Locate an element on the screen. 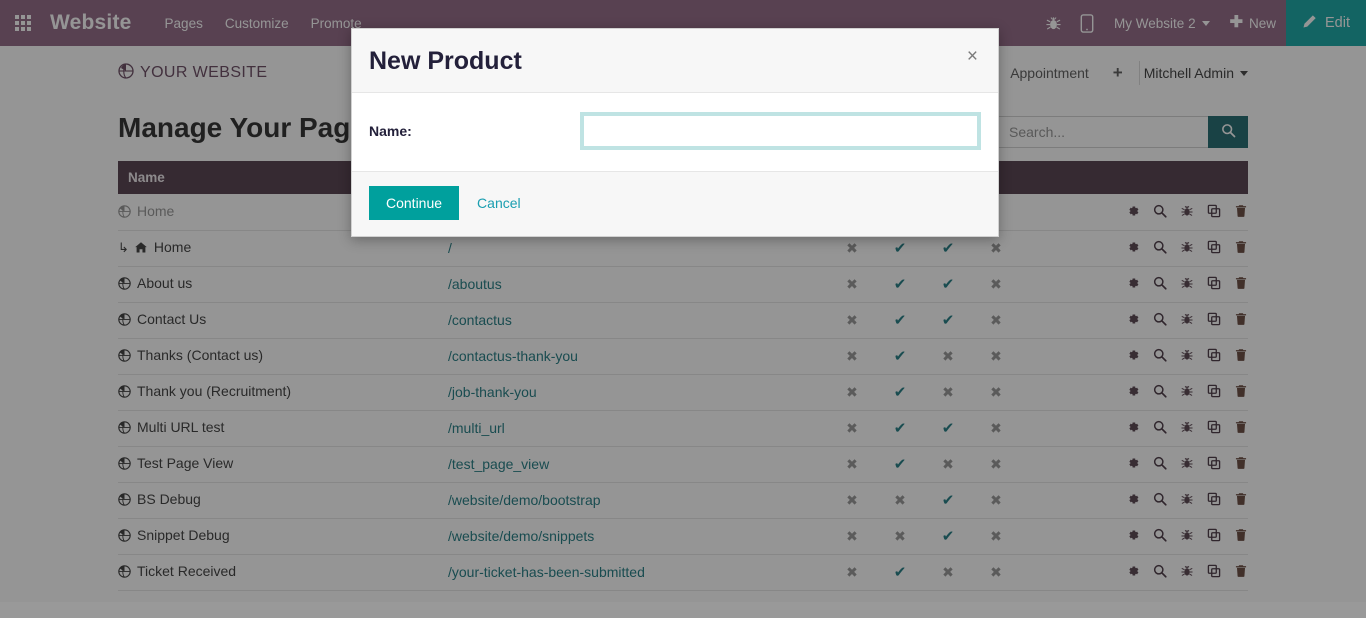 The image size is (1366, 618). dialog-title: New Product is located at coordinates (445, 61).